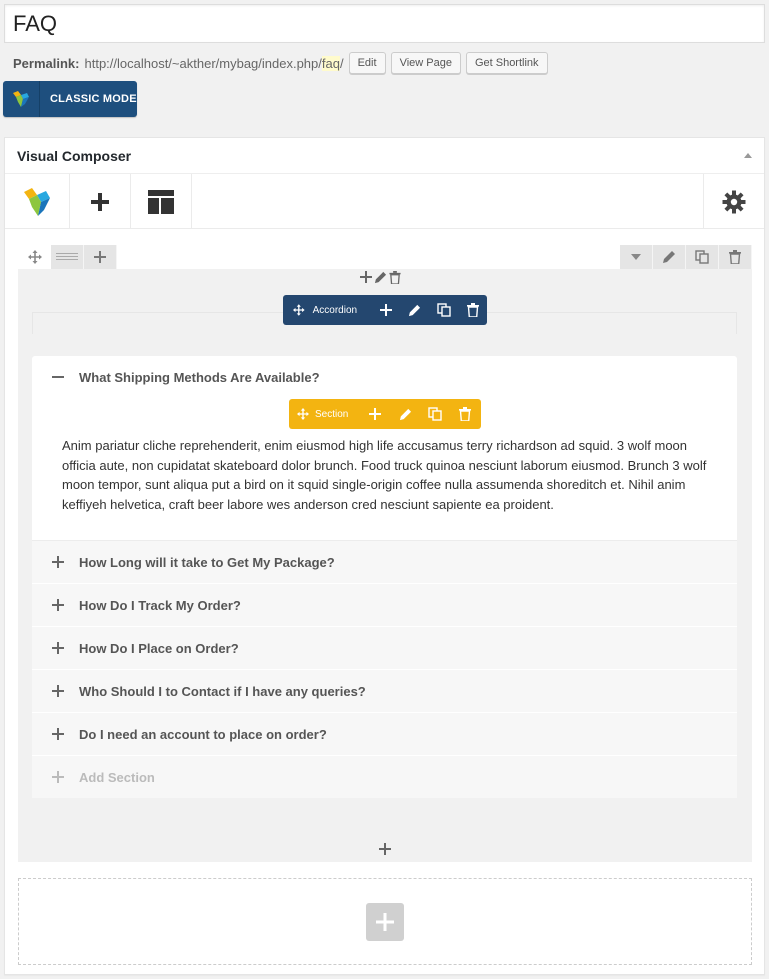 The image size is (769, 979). Describe the element at coordinates (159, 648) in the screenshot. I see `section-title: How Do I Place on Order?` at that location.